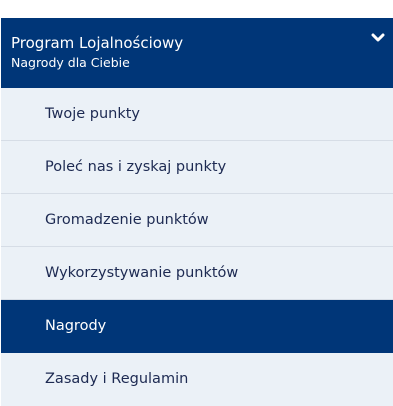 This screenshot has height=406, width=393. I want to click on menu-item-wykorzystywanie-punktow: Wykorzystywanie punktów, so click(197, 273).